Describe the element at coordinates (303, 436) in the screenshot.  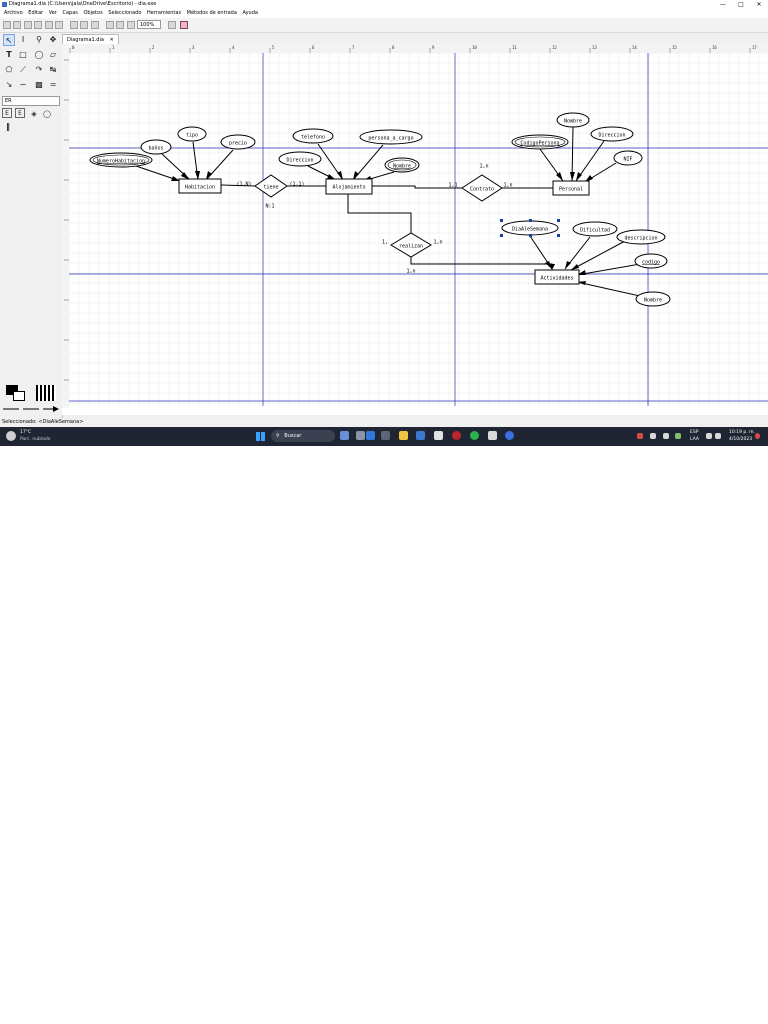
I see `taskbar-search: ⚲ Buscar` at that location.